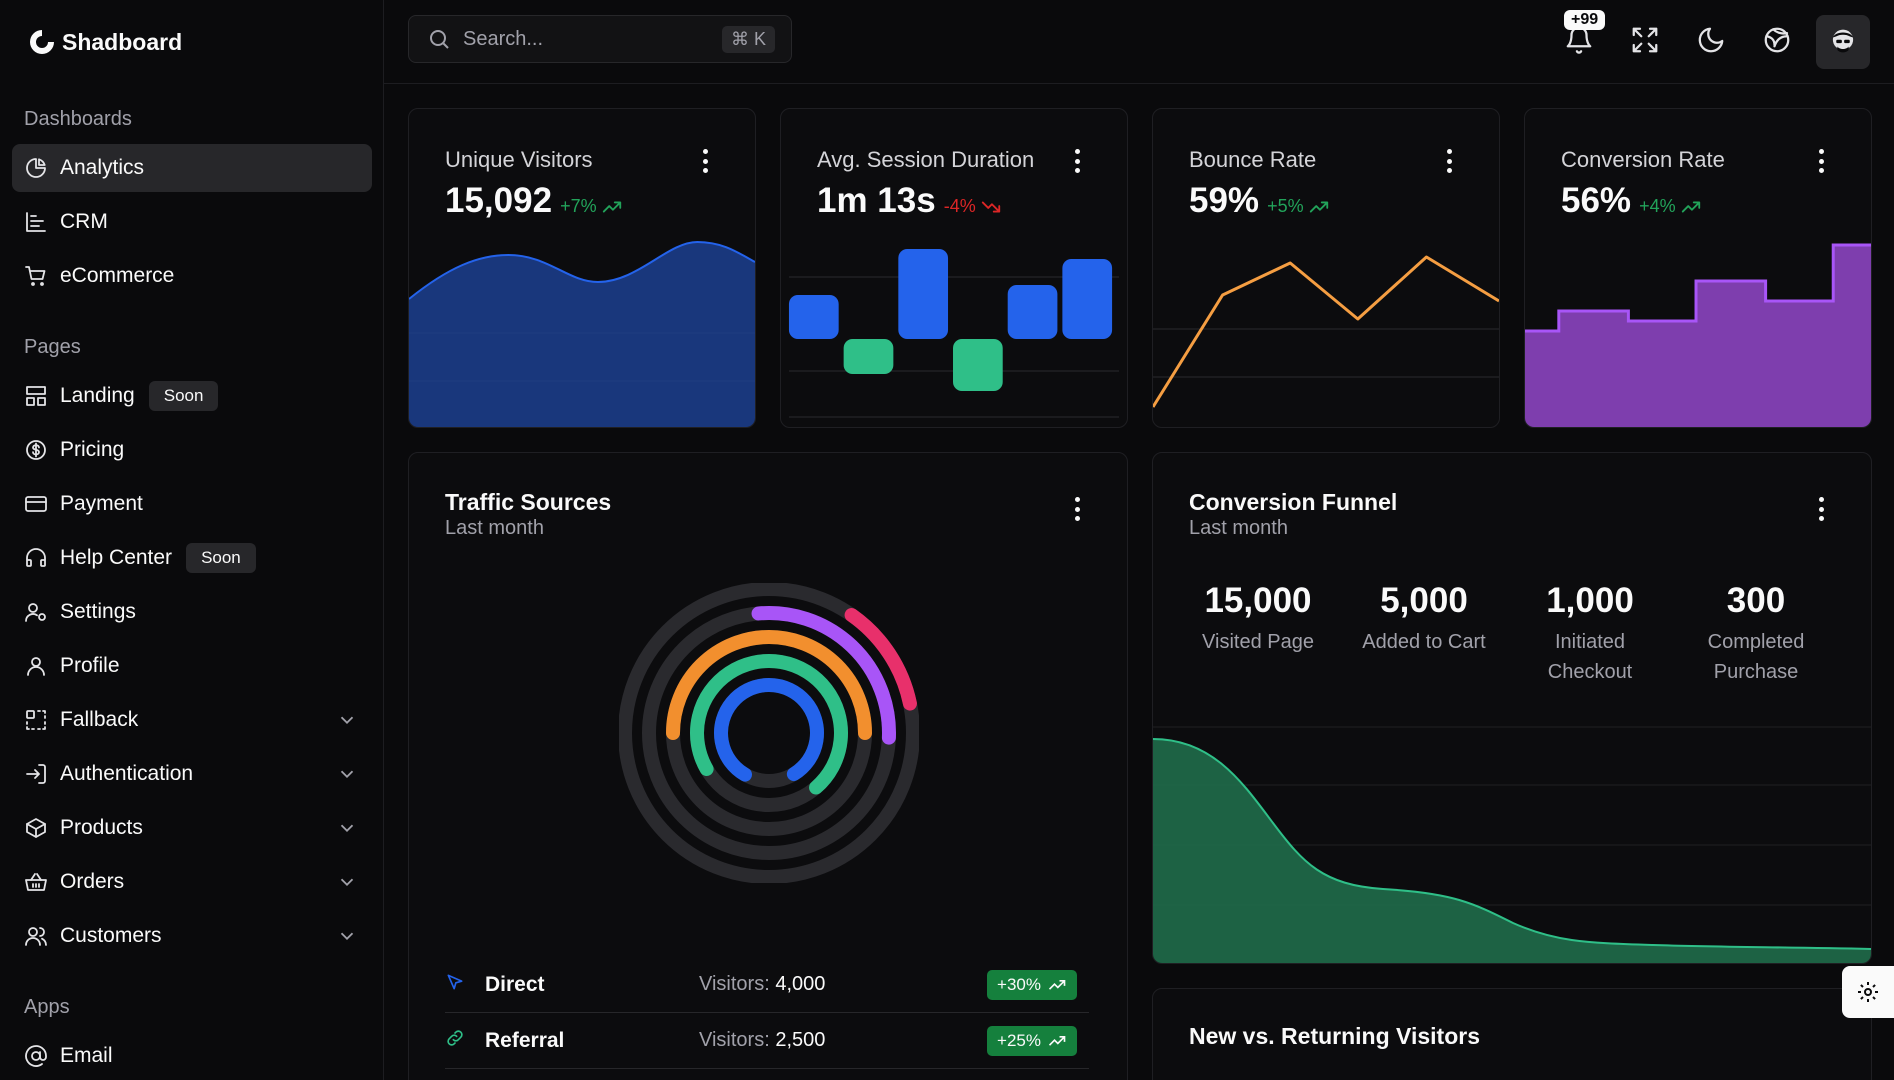 This screenshot has width=1894, height=1080. What do you see at coordinates (1645, 40) in the screenshot?
I see `fullscreen-icon` at bounding box center [1645, 40].